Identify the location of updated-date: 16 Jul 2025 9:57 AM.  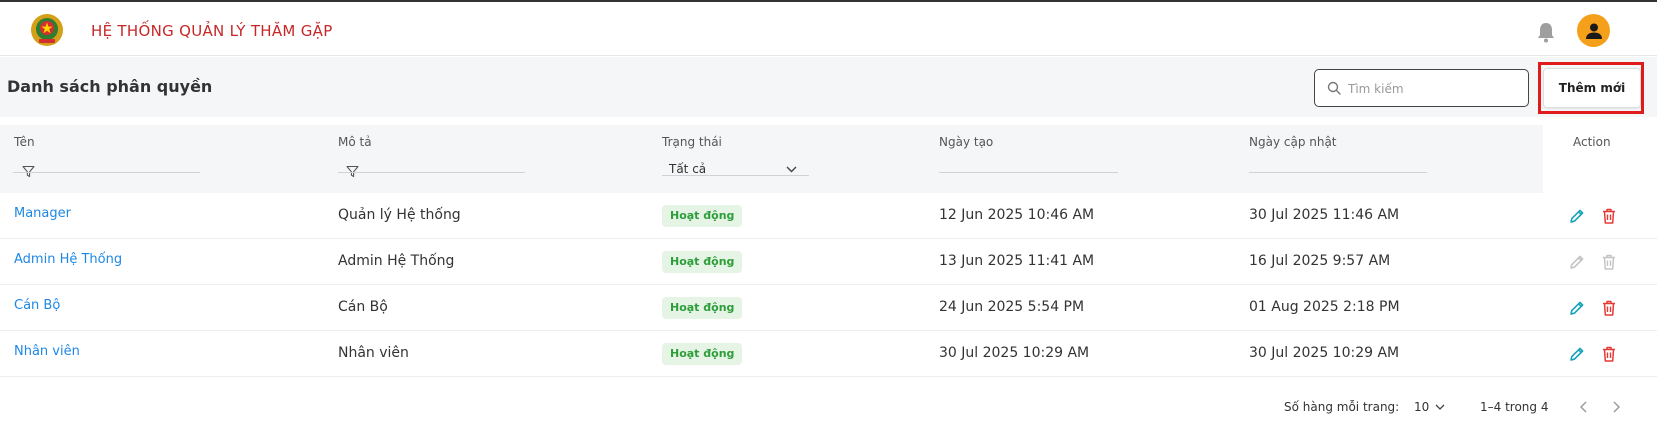
(1320, 261).